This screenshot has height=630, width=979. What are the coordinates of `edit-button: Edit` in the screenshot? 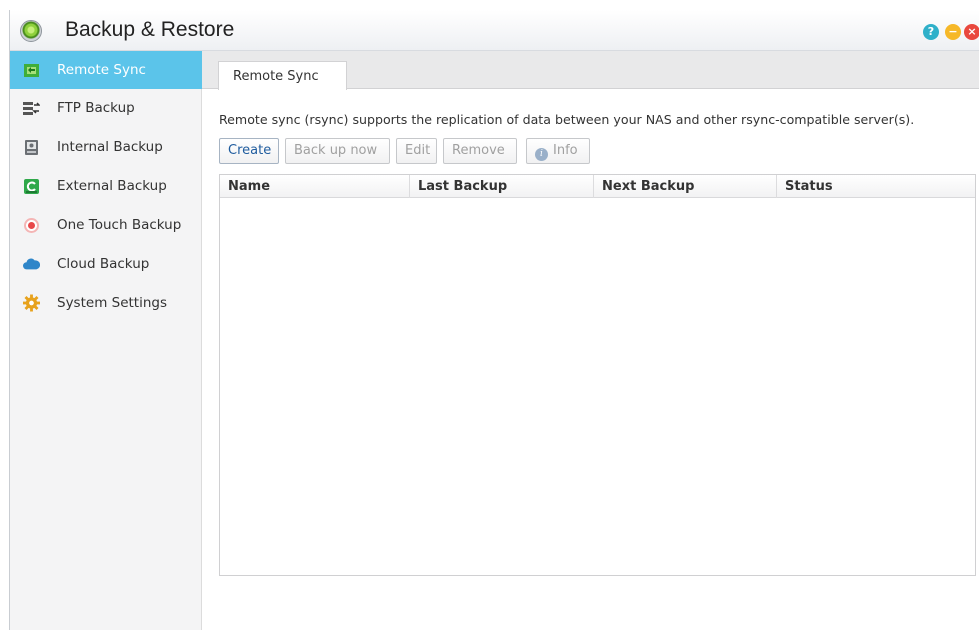 It's located at (416, 151).